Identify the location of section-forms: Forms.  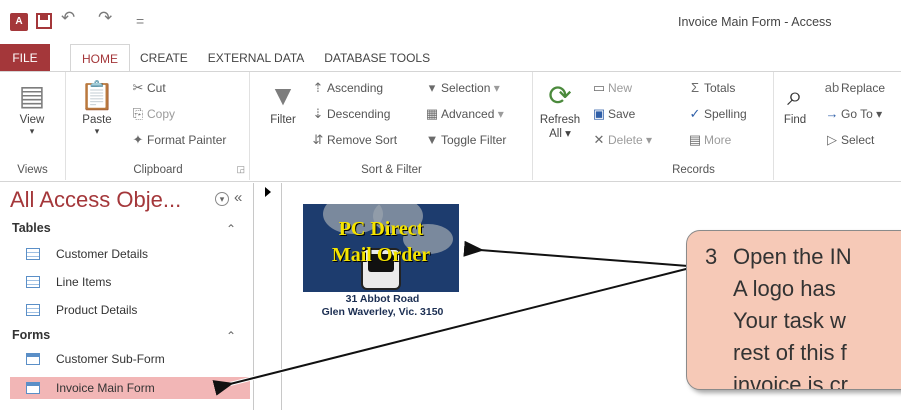
(31, 335).